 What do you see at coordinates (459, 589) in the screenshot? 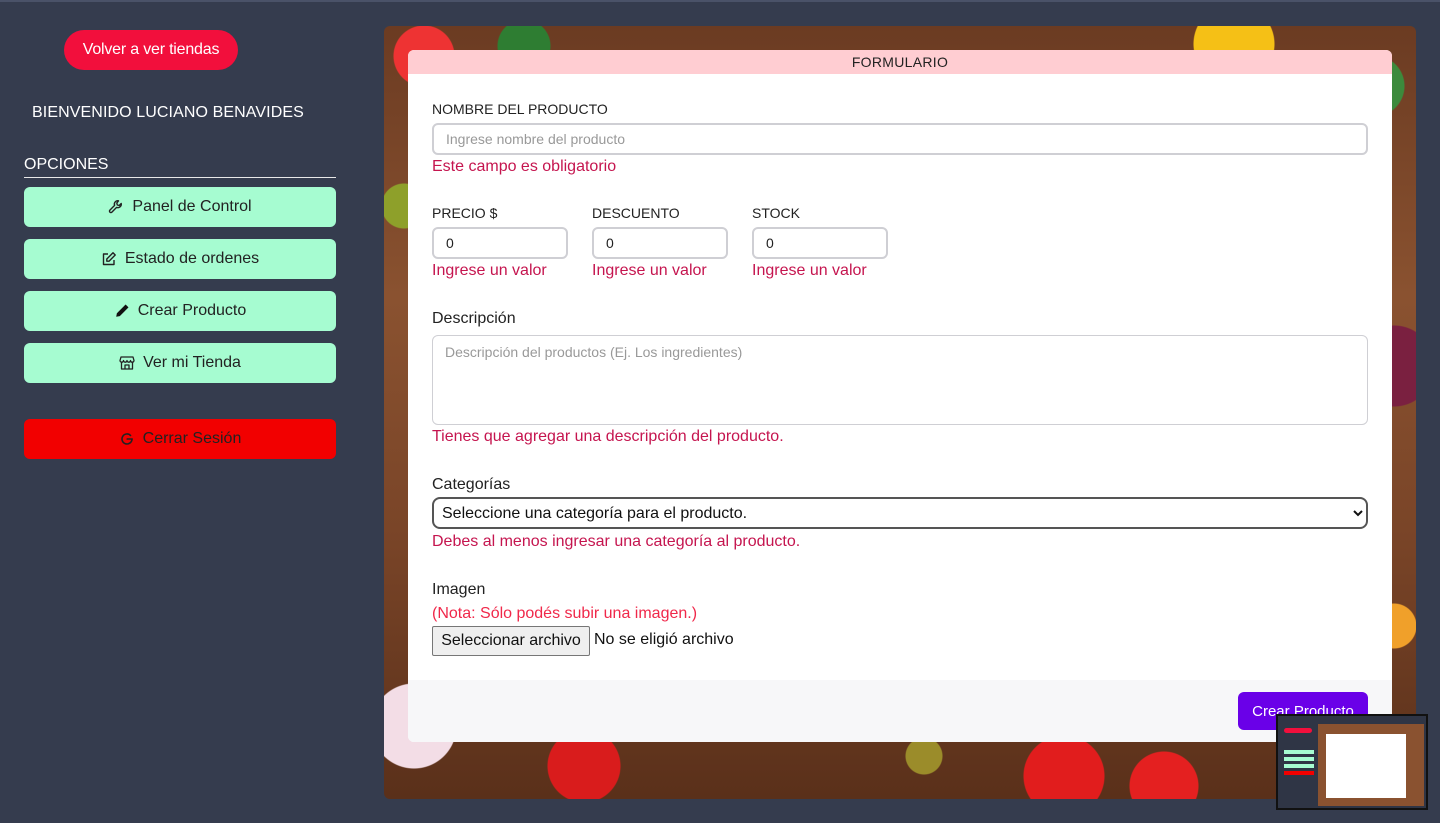
I see `image-label: Imagen` at bounding box center [459, 589].